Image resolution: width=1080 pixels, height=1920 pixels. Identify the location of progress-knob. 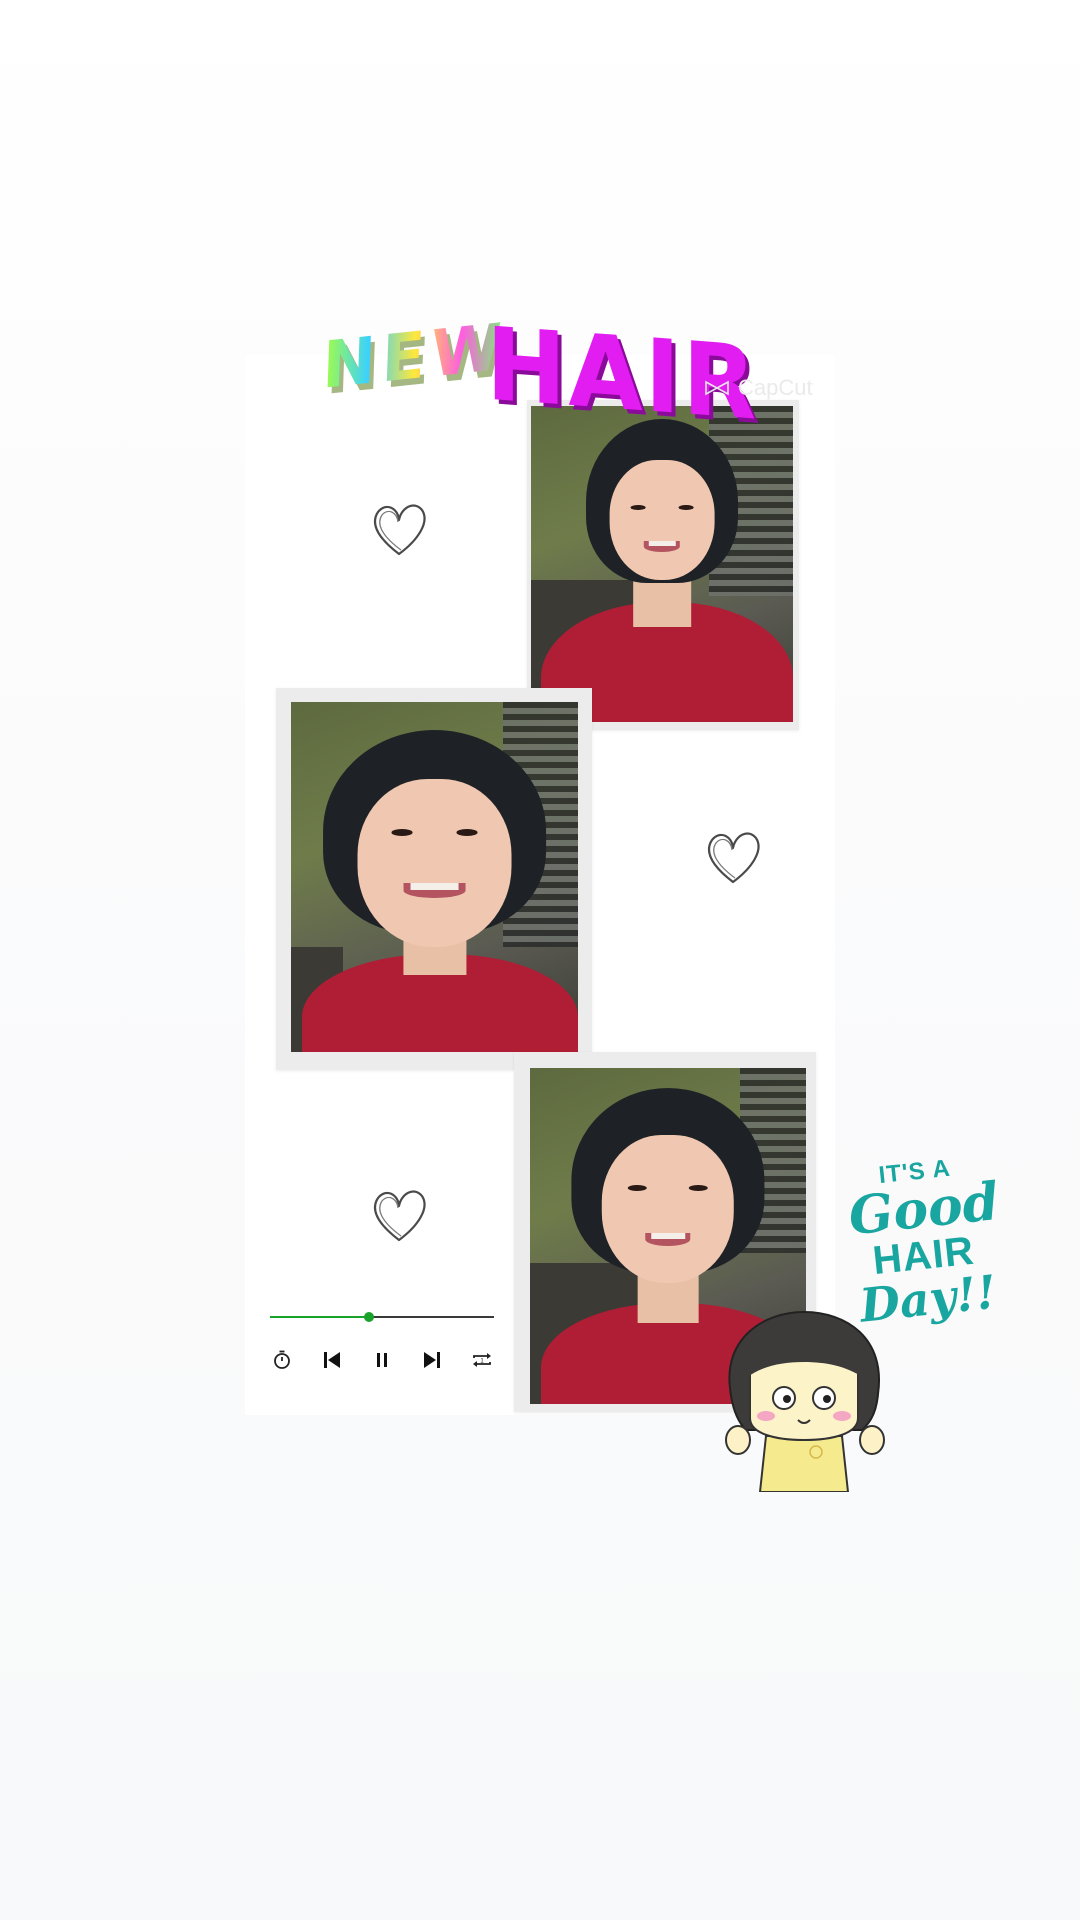
(368, 1317).